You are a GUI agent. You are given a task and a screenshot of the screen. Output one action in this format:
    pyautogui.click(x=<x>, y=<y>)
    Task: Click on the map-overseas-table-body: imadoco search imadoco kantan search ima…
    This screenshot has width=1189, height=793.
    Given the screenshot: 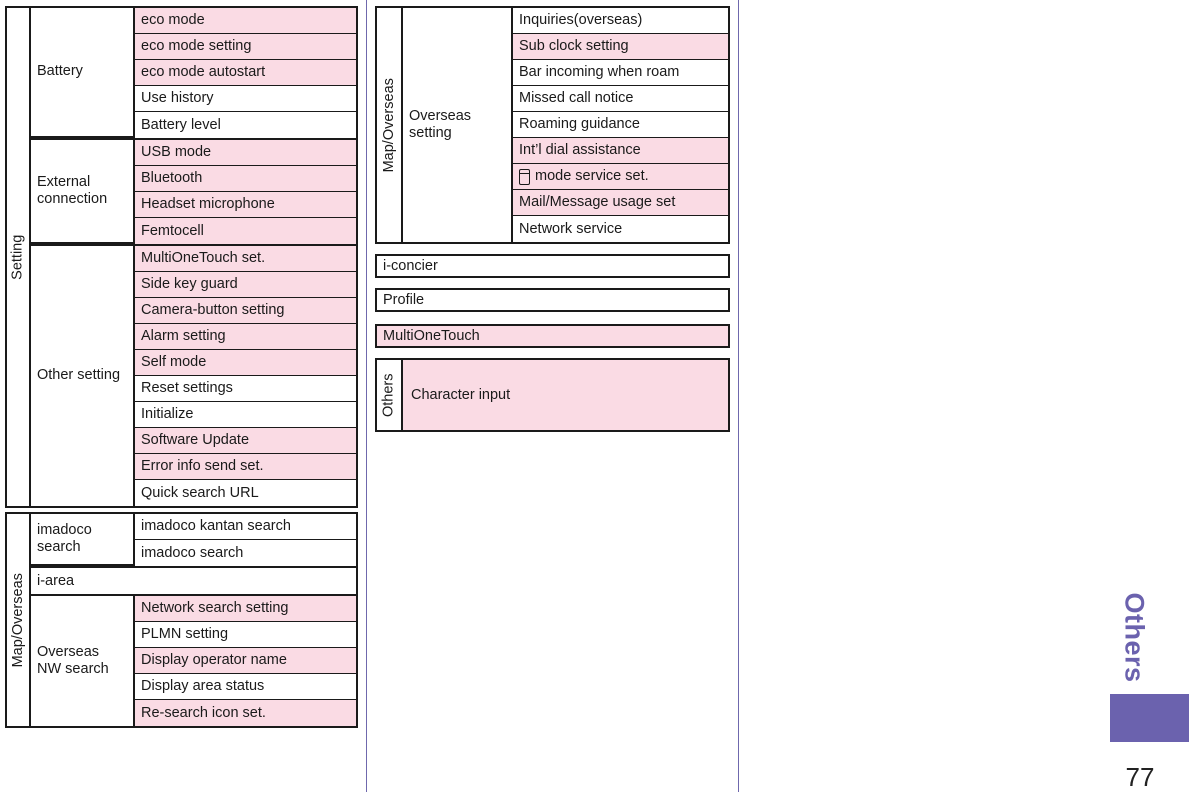 What is the action you would take?
    pyautogui.click(x=193, y=620)
    